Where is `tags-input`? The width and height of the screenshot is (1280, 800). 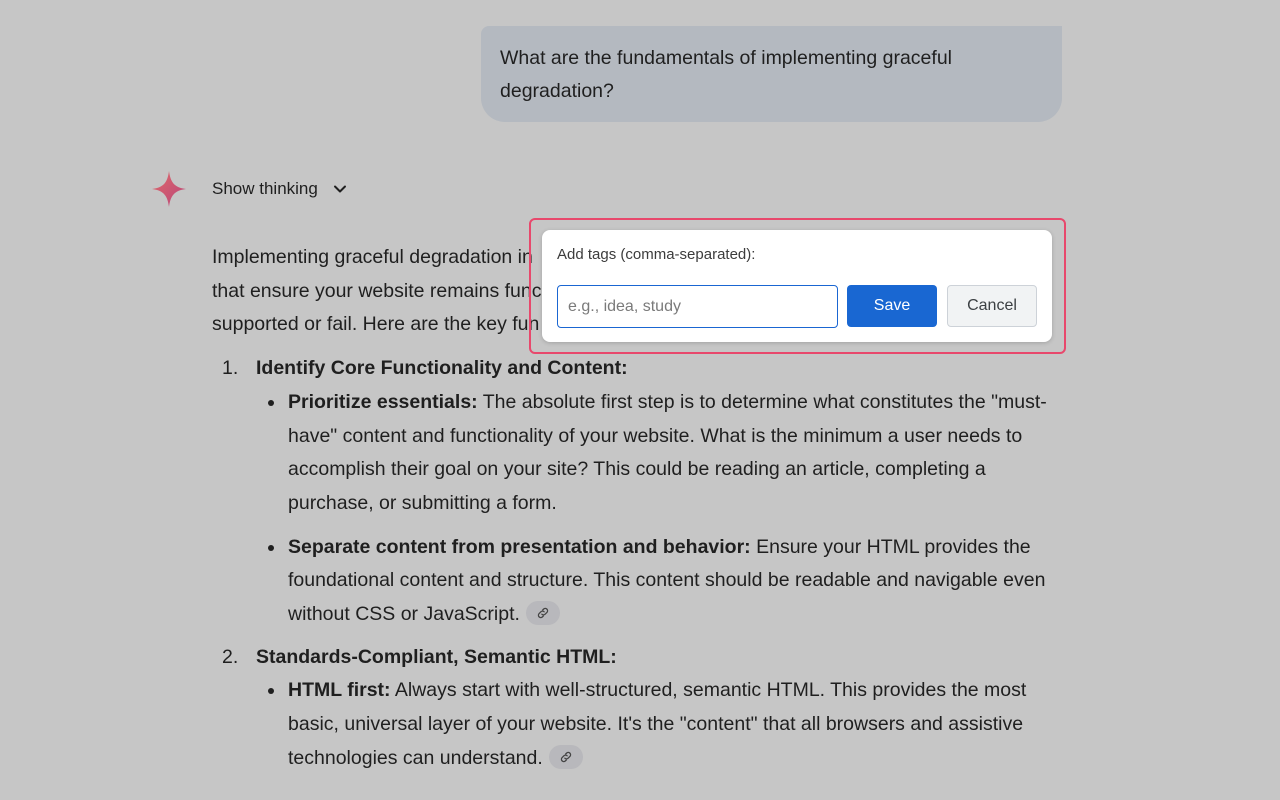 tags-input is located at coordinates (697, 306).